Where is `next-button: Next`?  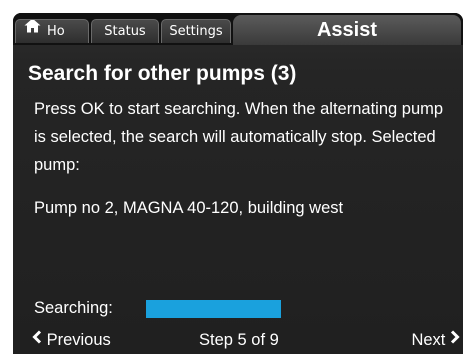 next-button: Next is located at coordinates (435, 340).